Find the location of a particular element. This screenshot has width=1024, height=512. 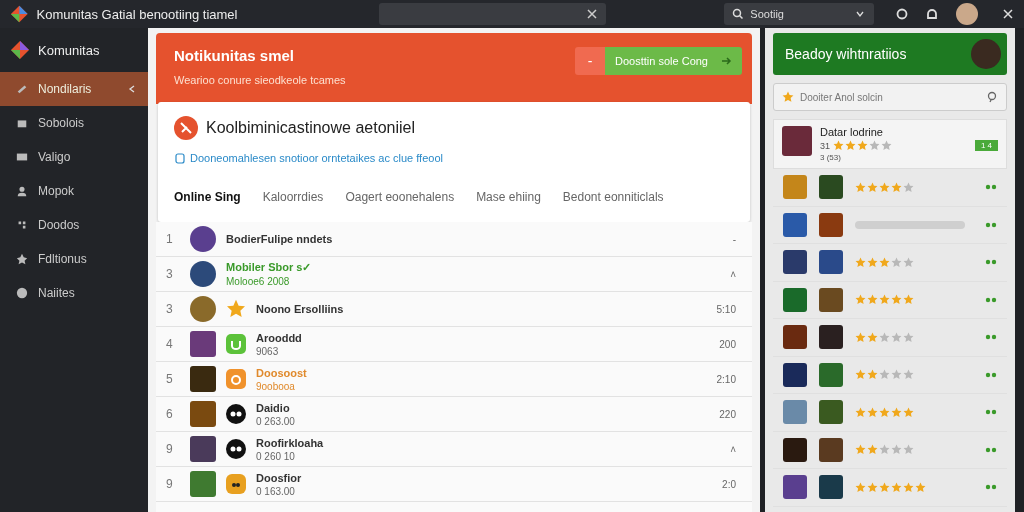

game-subtitle: 0 163.00 is located at coordinates (276, 491).